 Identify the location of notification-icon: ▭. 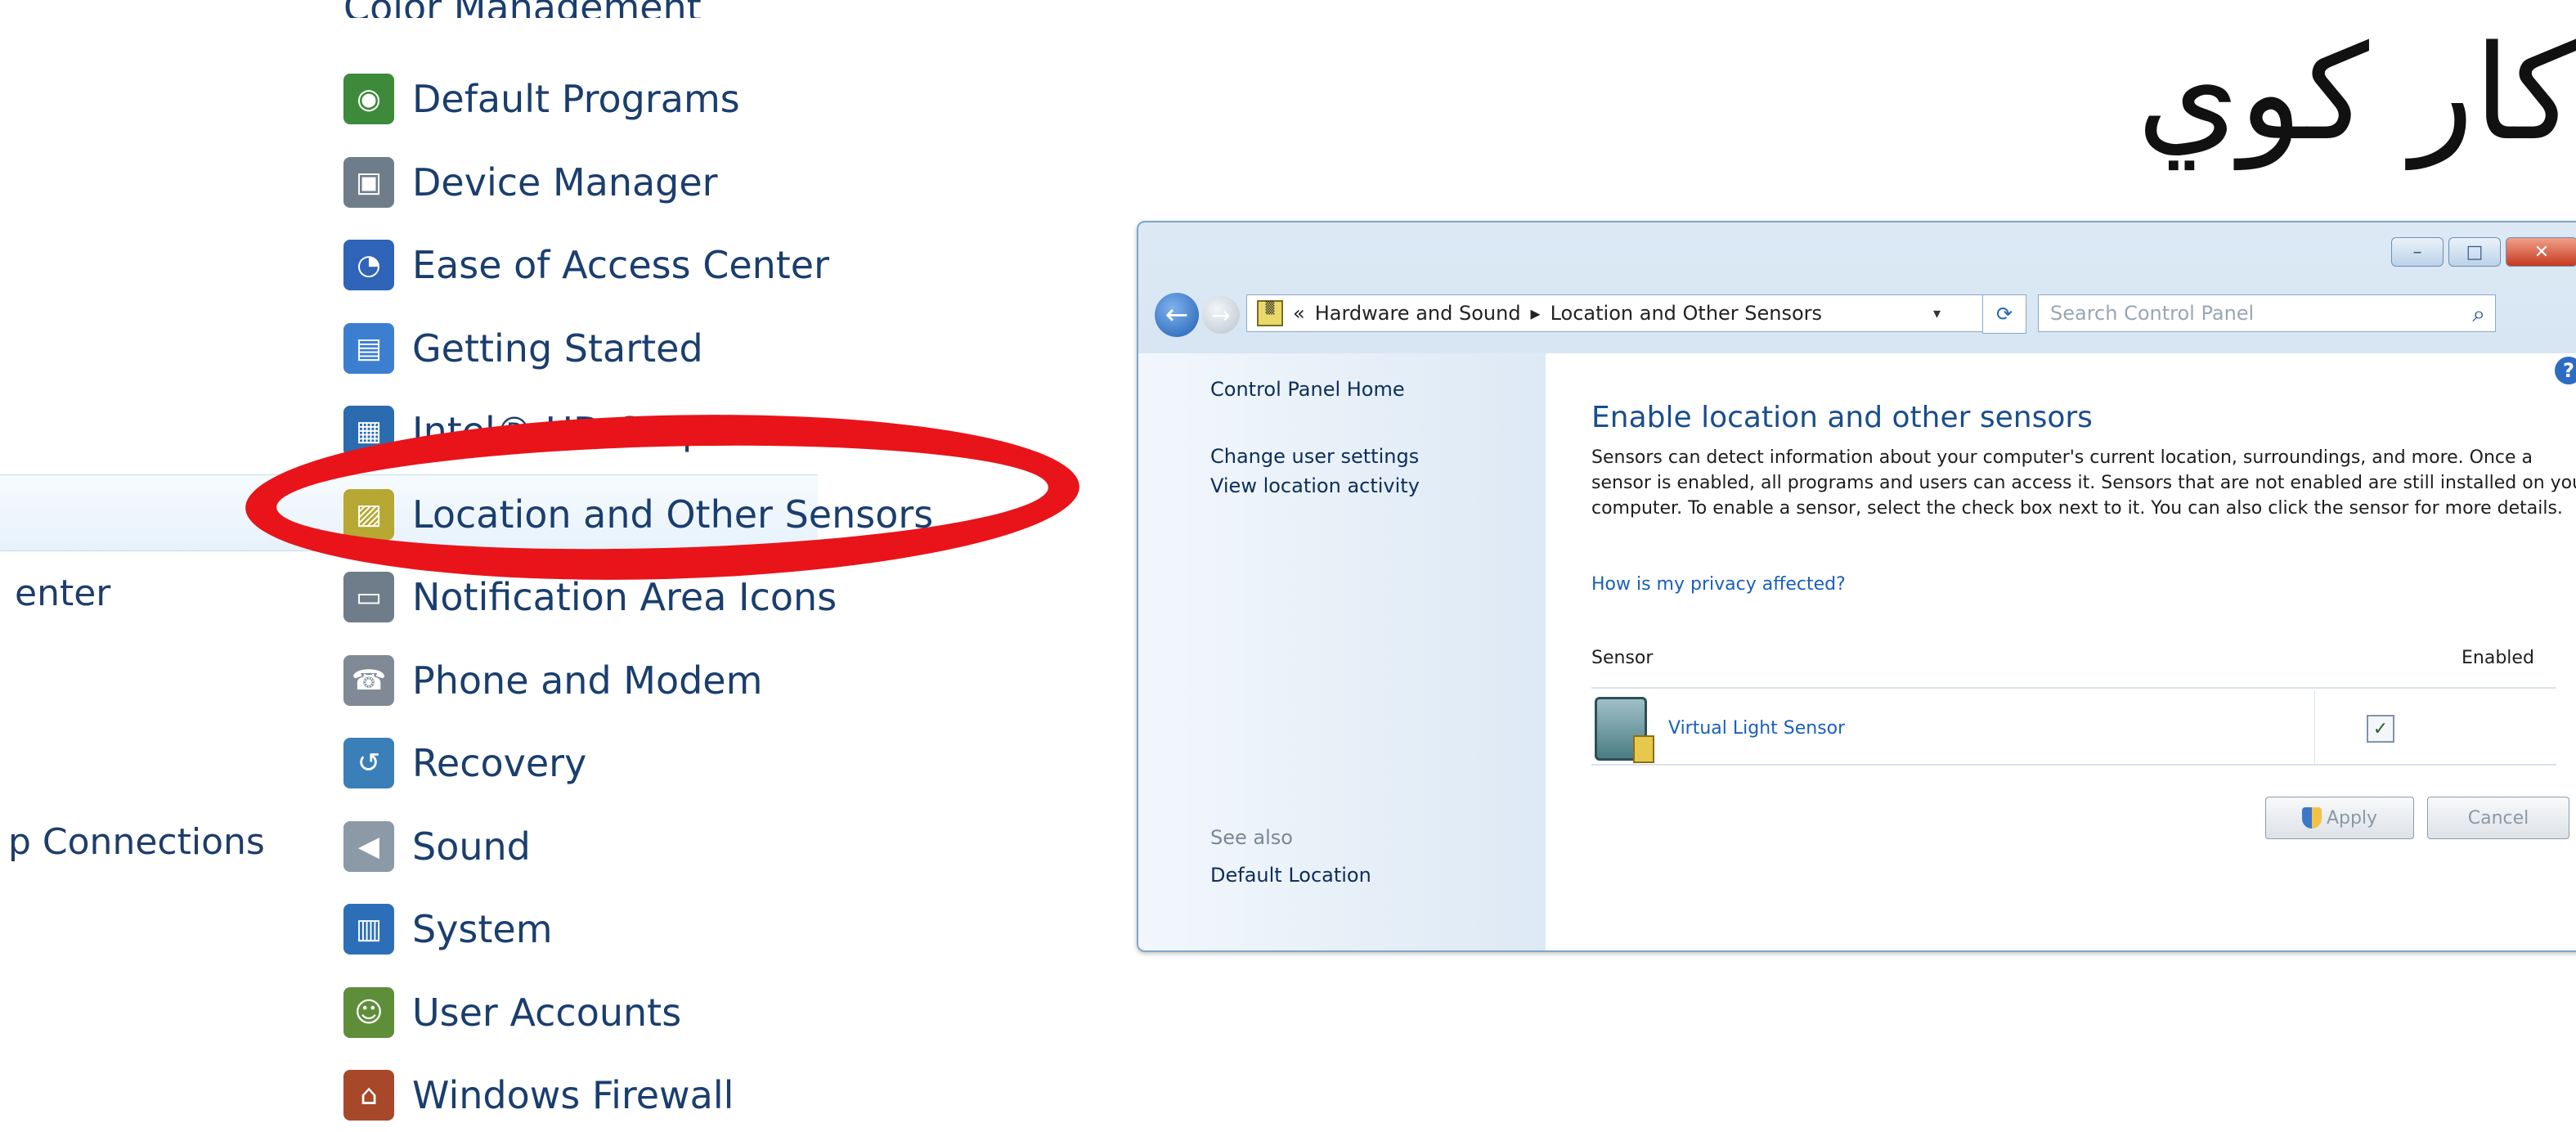
(368, 597).